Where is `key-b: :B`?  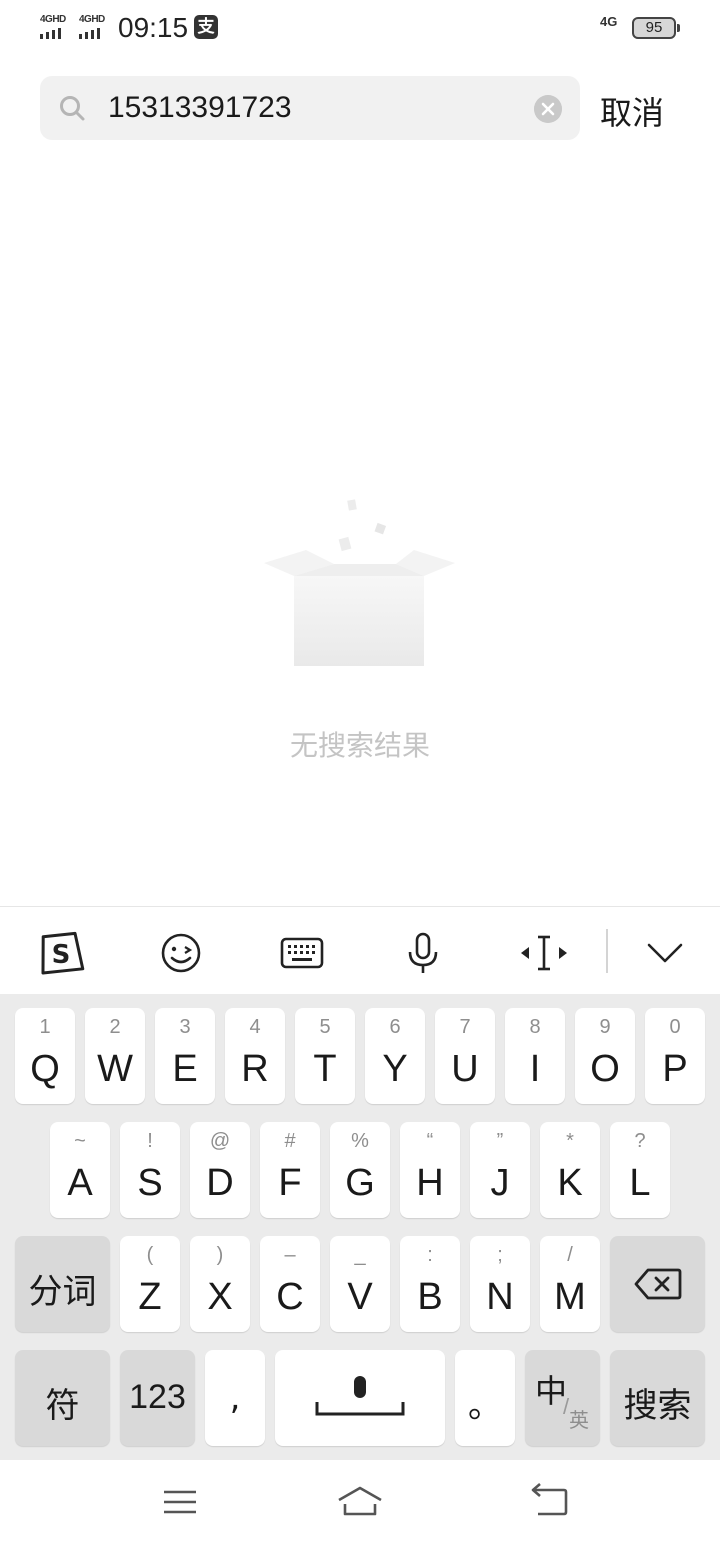
key-b: :B is located at coordinates (430, 1284).